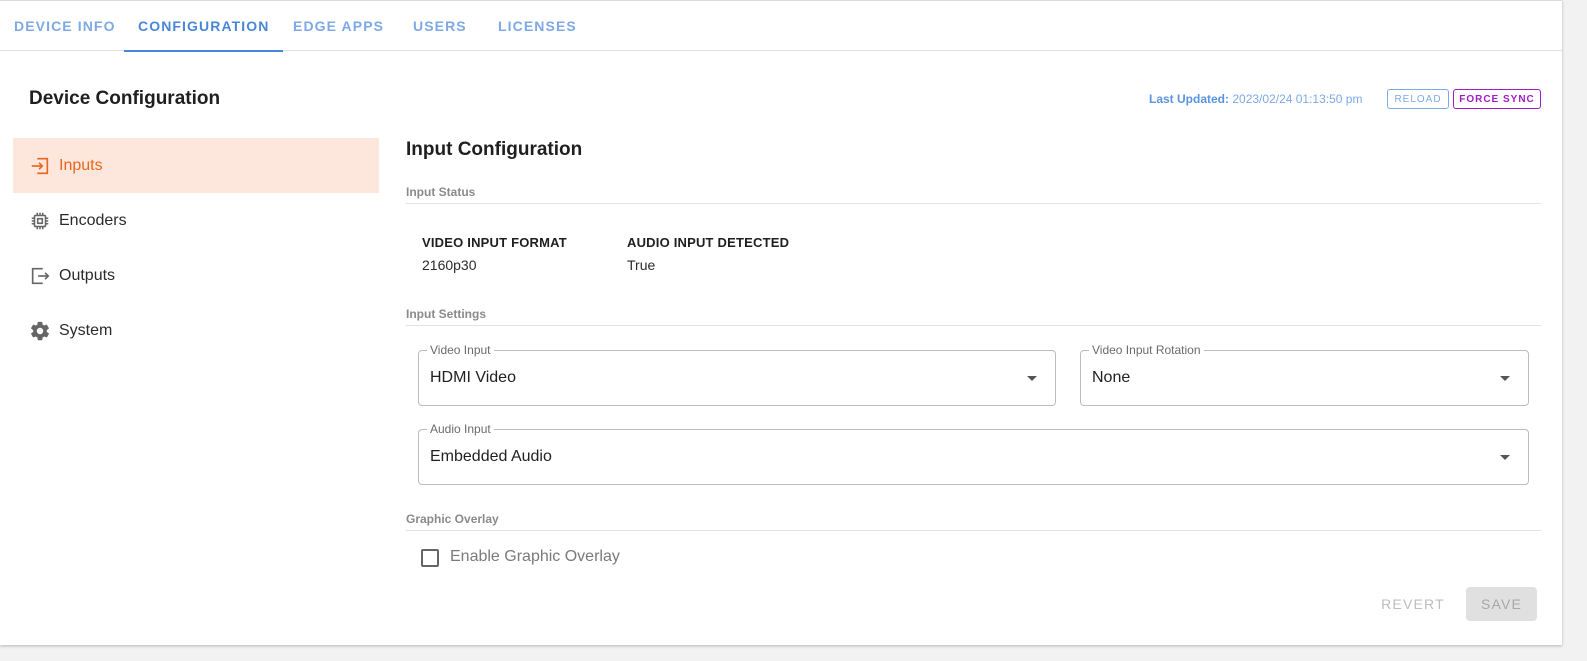 This screenshot has height=661, width=1587. What do you see at coordinates (460, 429) in the screenshot?
I see `field-label: Audio Input` at bounding box center [460, 429].